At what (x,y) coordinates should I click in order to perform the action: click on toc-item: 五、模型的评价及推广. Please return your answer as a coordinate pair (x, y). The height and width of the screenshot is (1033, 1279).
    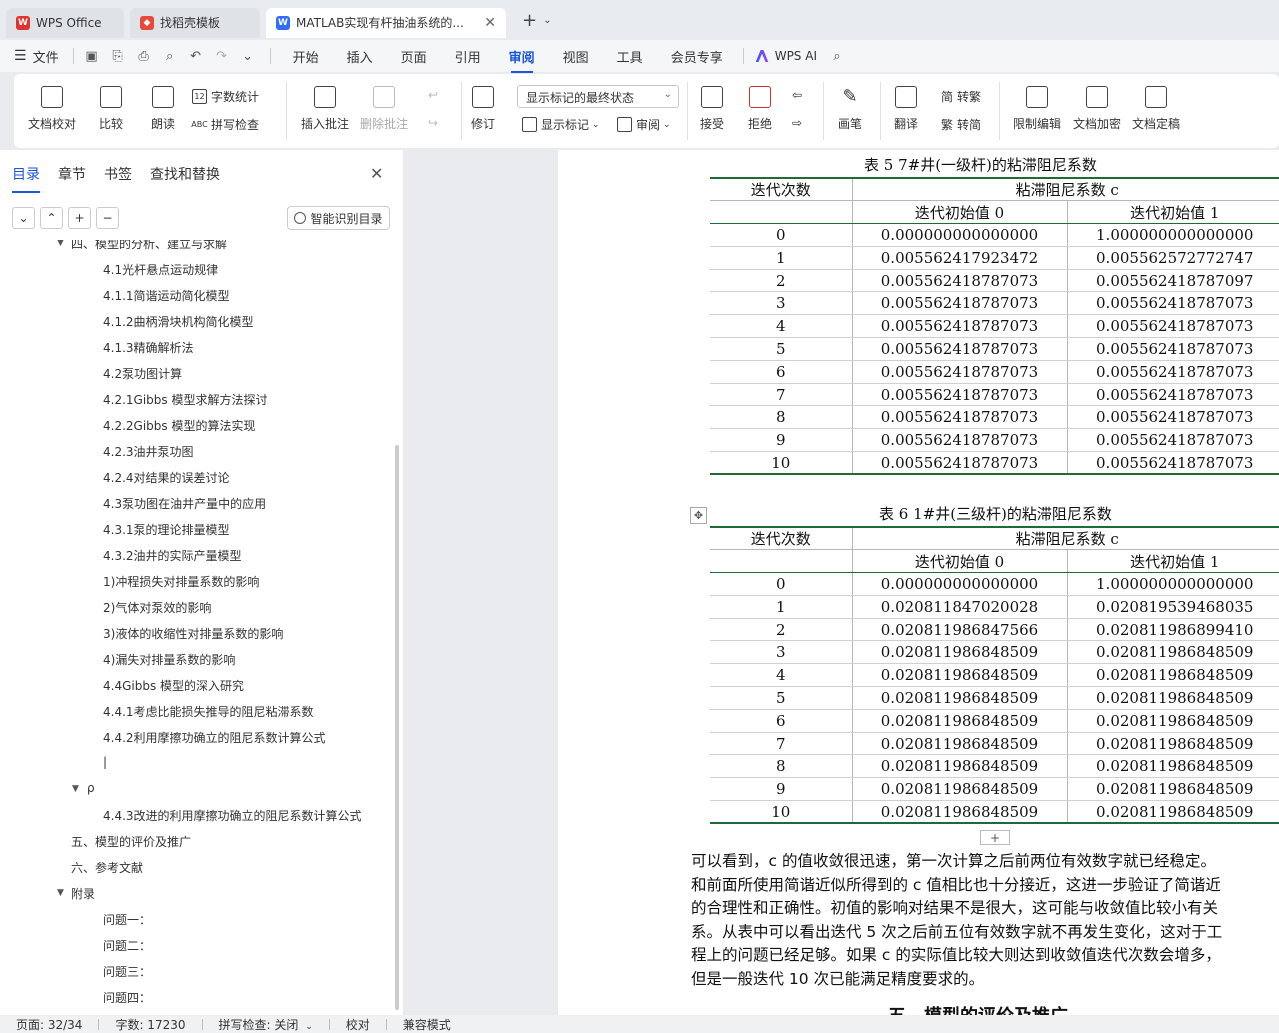
    Looking at the image, I should click on (131, 841).